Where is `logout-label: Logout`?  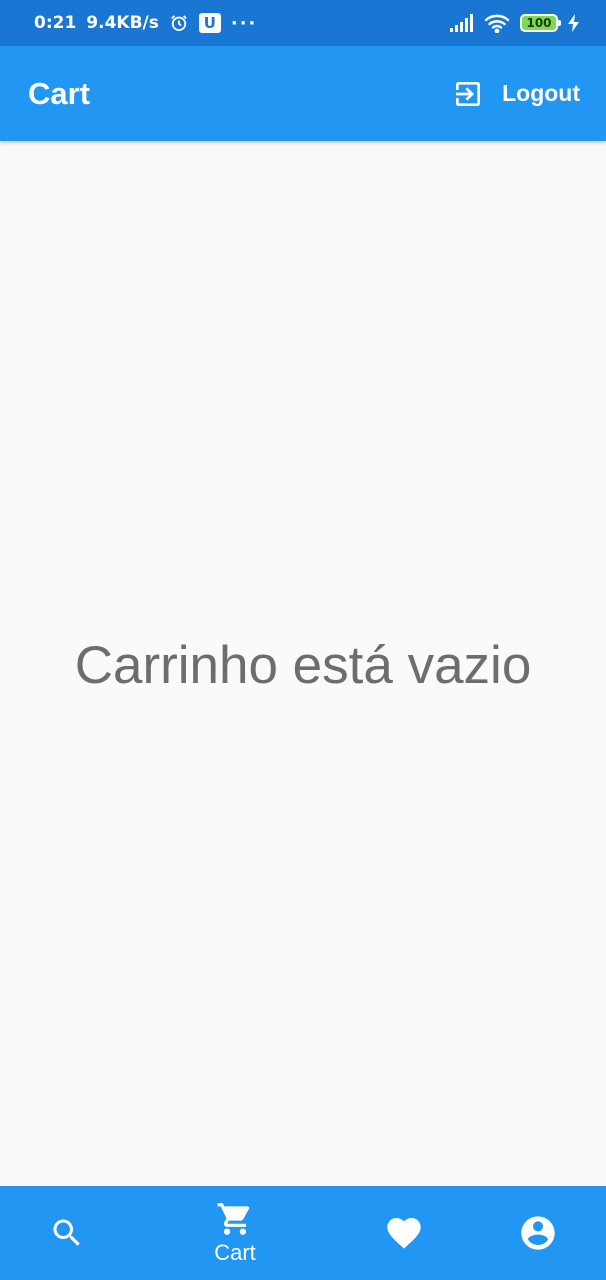
logout-label: Logout is located at coordinates (541, 93).